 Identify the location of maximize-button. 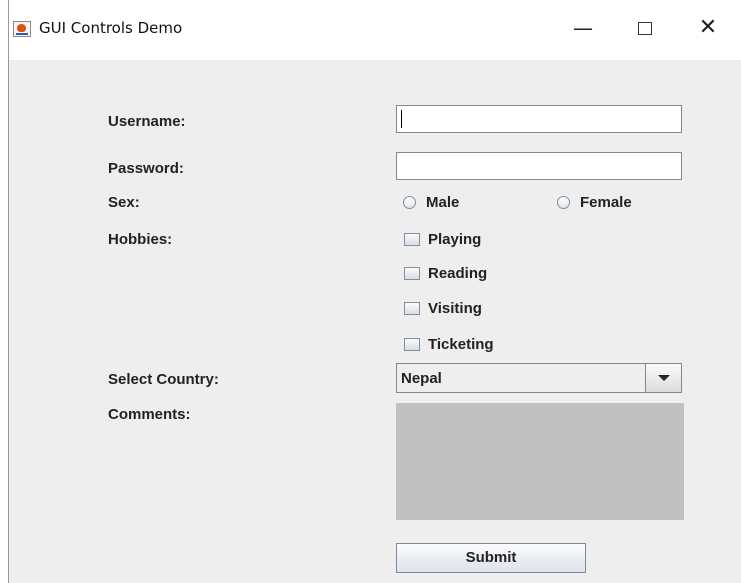
(645, 28).